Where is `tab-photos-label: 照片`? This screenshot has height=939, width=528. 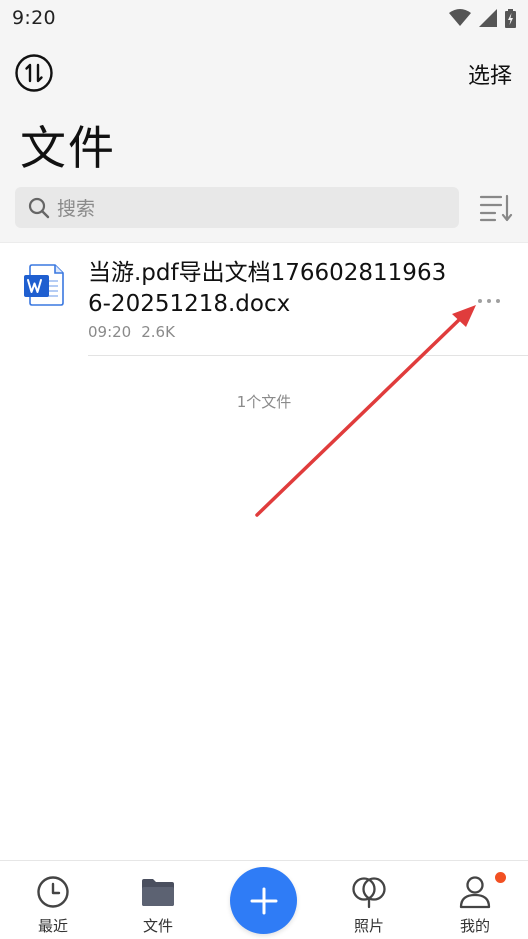 tab-photos-label: 照片 is located at coordinates (368, 926).